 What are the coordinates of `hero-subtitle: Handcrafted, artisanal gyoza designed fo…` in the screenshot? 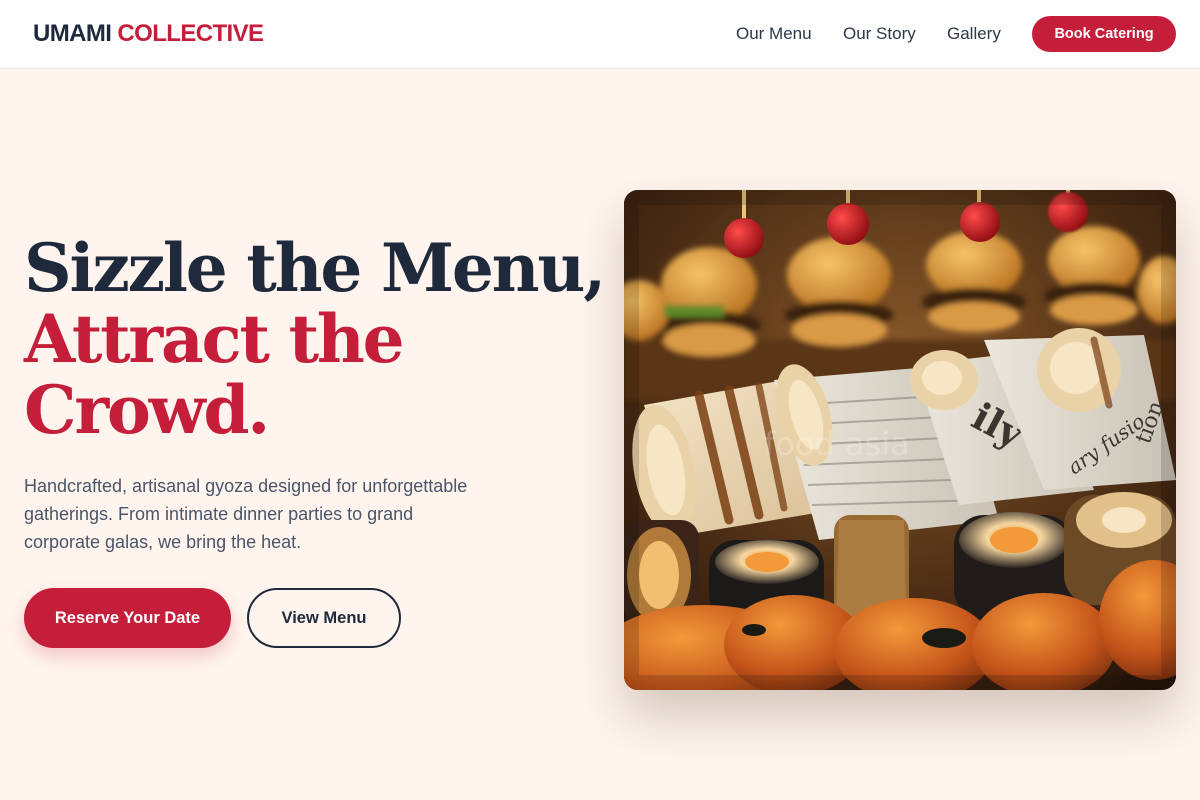 It's located at (246, 514).